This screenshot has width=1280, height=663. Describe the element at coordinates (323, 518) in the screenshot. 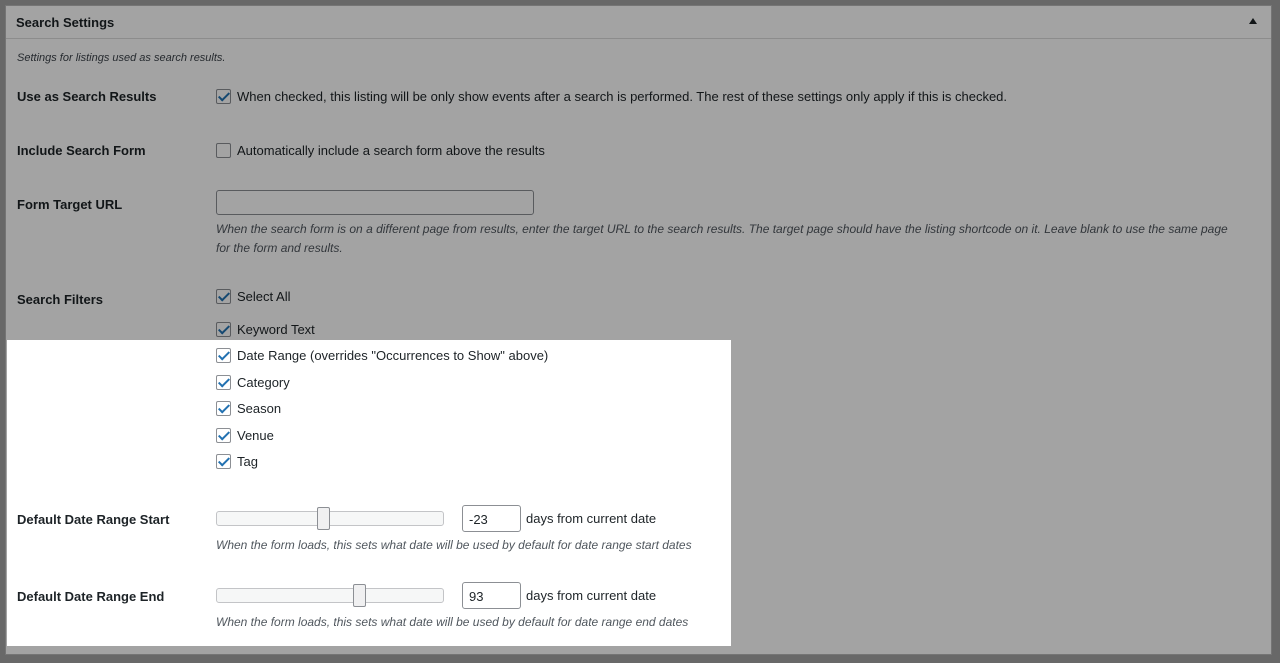

I see `date-range-start-slider-handle` at that location.